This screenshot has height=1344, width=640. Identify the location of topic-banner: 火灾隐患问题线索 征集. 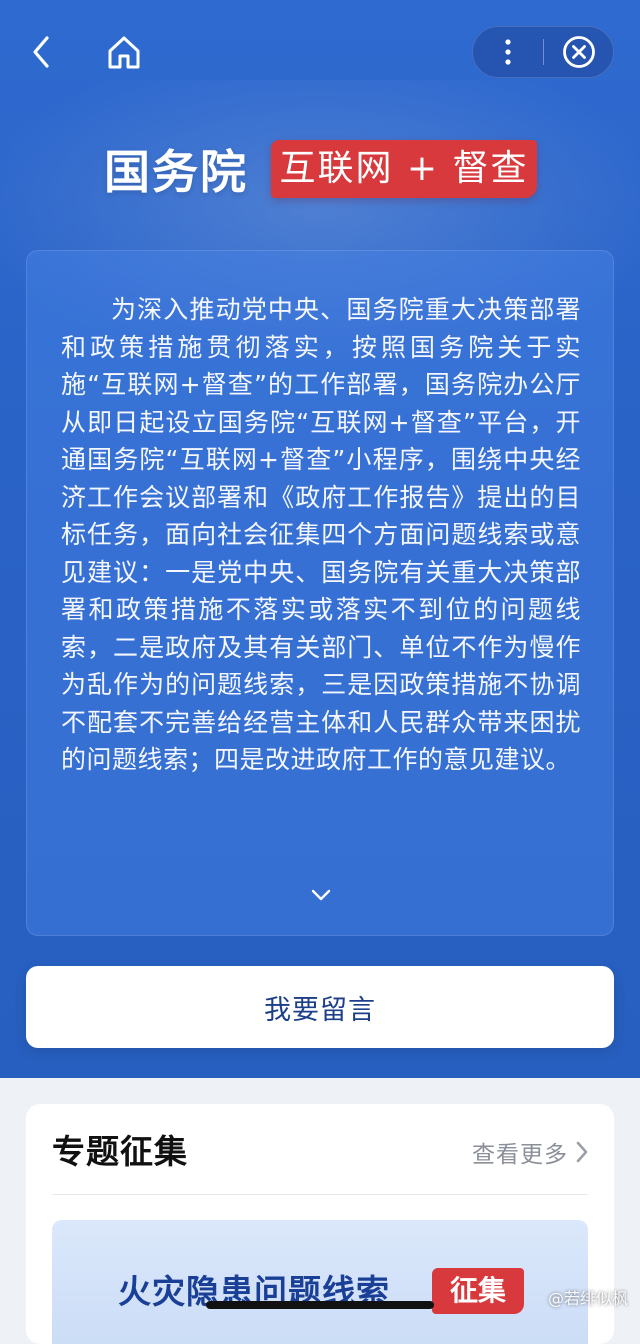
(320, 1282).